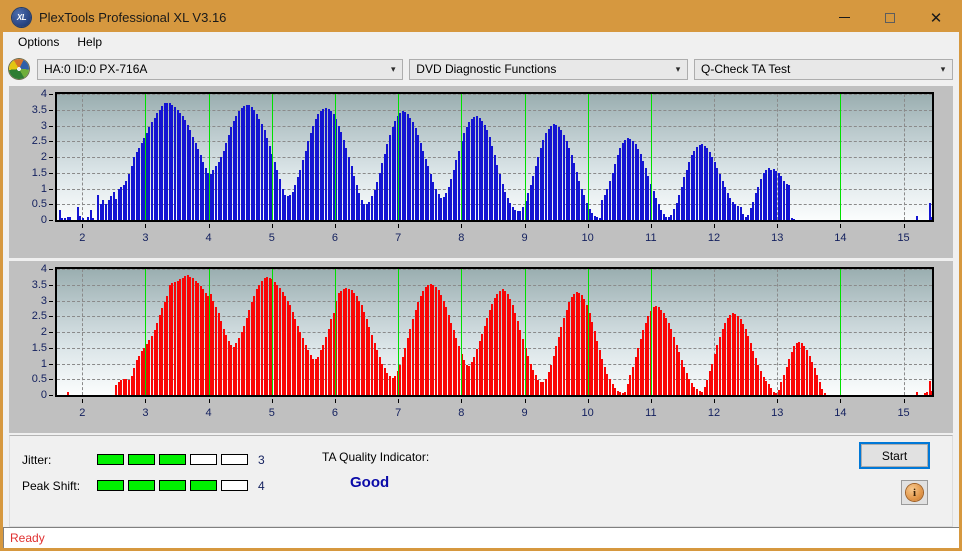  I want to click on function-select: DVD Diagnostic Functions ▾, so click(548, 69).